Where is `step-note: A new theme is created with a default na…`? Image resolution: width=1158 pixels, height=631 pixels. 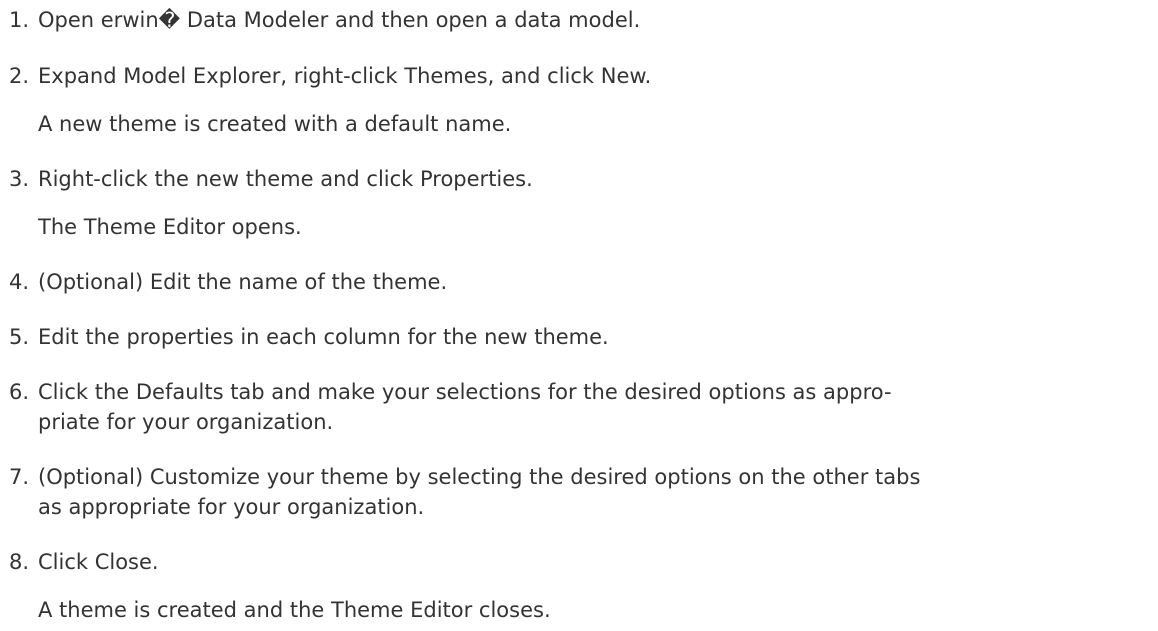
step-note: A new theme is created with a default na… is located at coordinates (275, 124).